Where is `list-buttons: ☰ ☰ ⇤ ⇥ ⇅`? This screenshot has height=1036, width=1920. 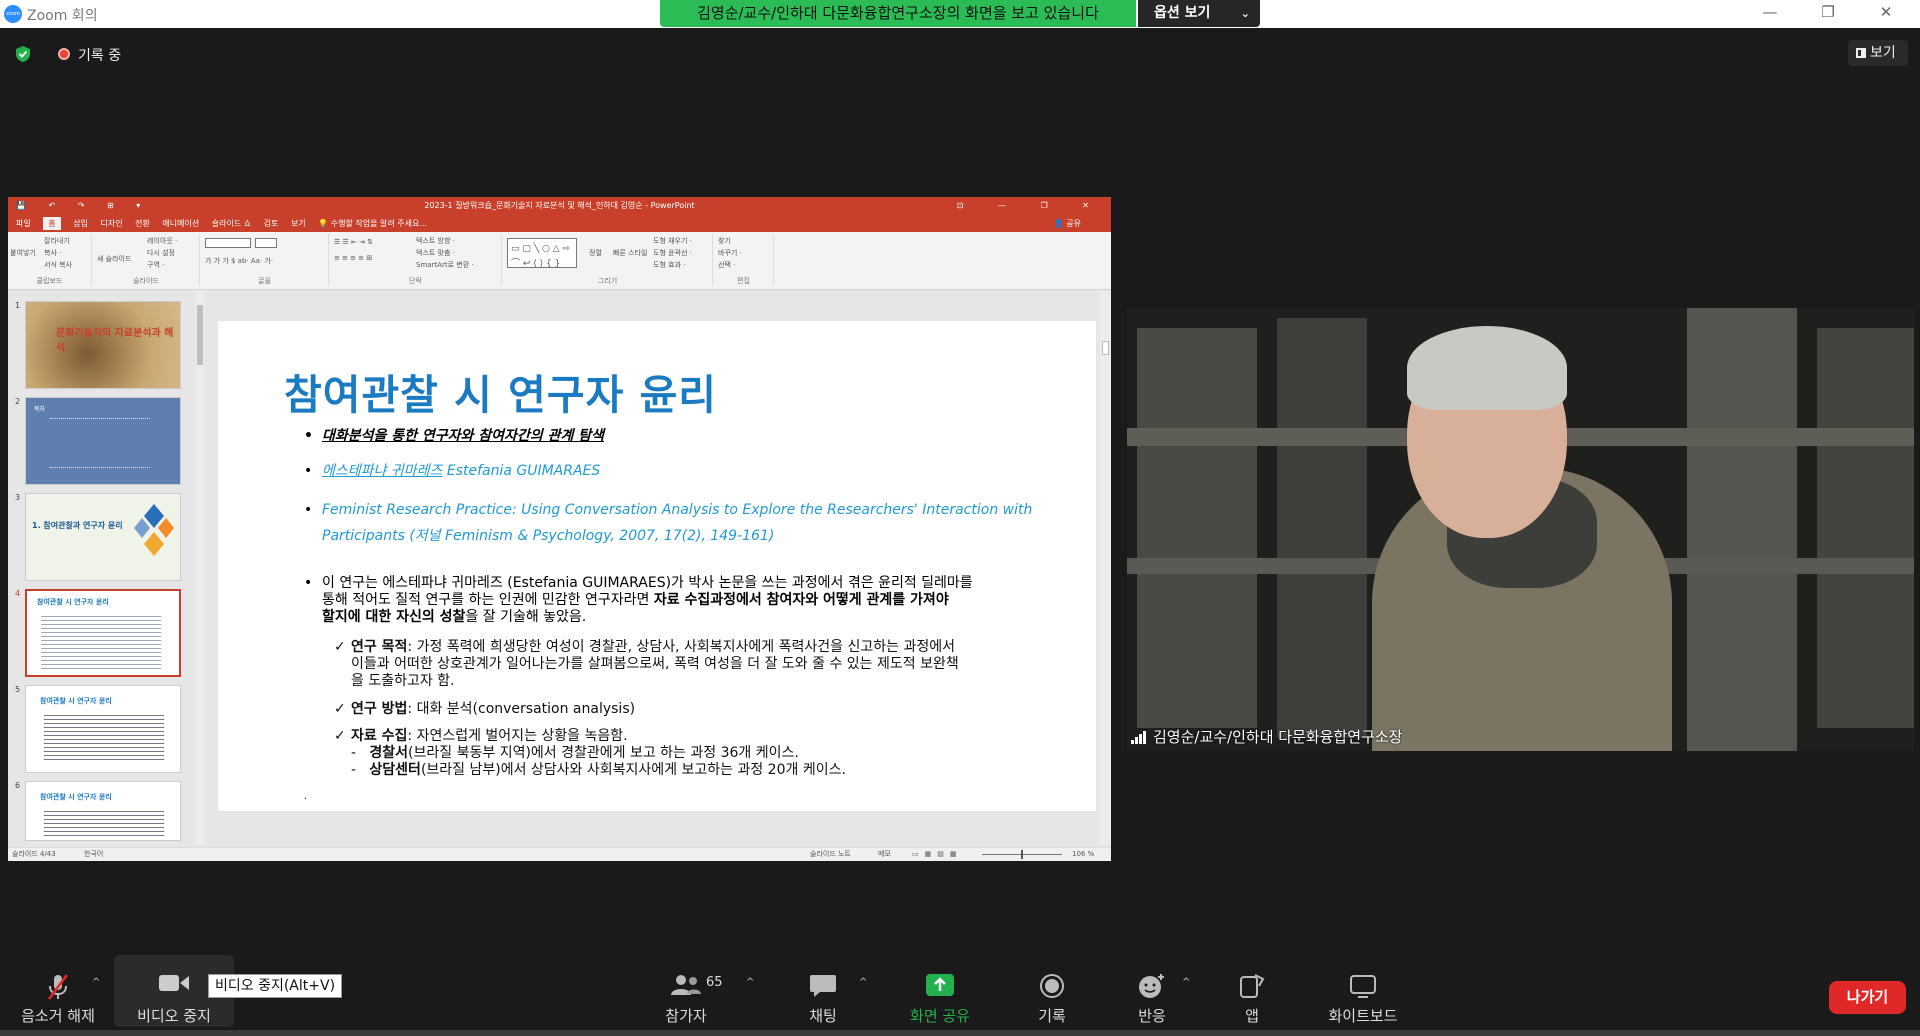 list-buttons: ☰ ☰ ⇤ ⇥ ⇅ is located at coordinates (353, 242).